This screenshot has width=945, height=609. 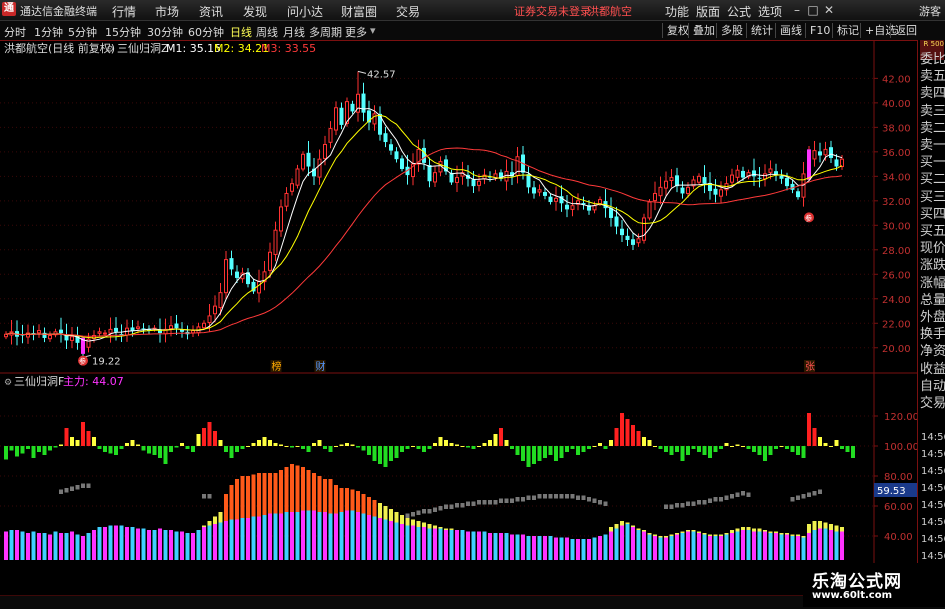 What do you see at coordinates (373, 30) in the screenshot?
I see `more-chevron-icon: ▾` at bounding box center [373, 30].